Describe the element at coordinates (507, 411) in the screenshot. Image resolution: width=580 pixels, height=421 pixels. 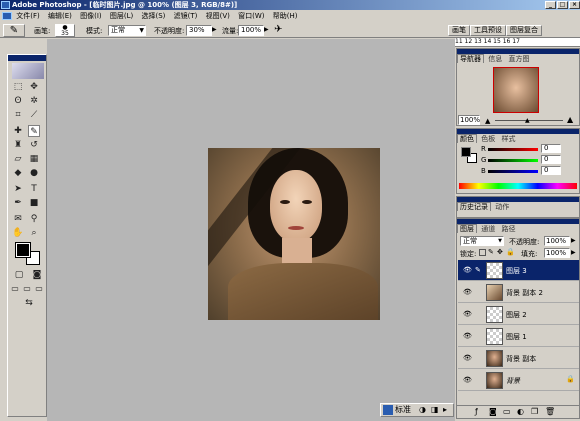
I see `layer-set-icon: ▭` at that location.